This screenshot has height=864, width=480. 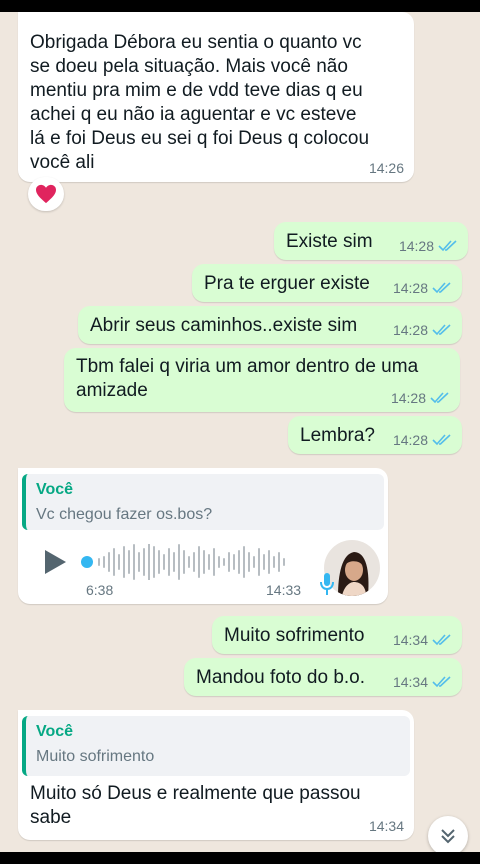 I want to click on quote-text: Vc chegou fazer os.bos?, so click(x=124, y=514).